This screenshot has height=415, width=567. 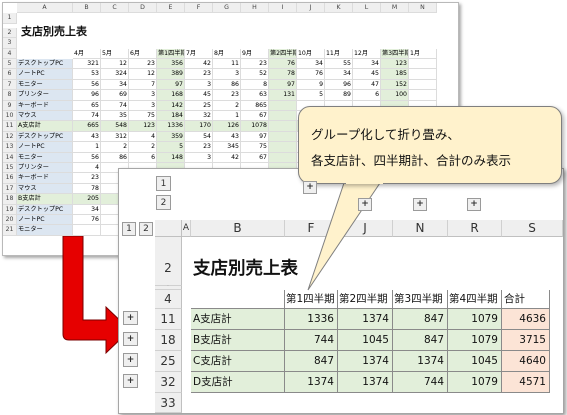 I want to click on small-value-cell: 345, so click(x=227, y=147).